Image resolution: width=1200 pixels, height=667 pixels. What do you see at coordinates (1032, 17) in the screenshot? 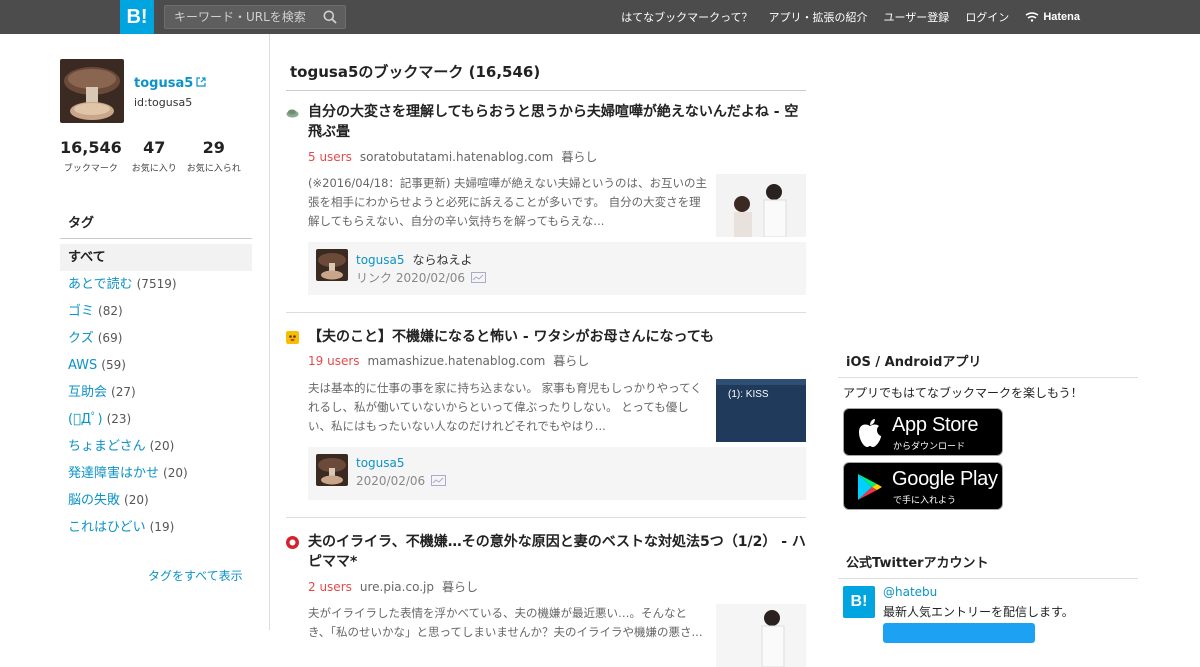
I see `hatena-mark-icon` at bounding box center [1032, 17].